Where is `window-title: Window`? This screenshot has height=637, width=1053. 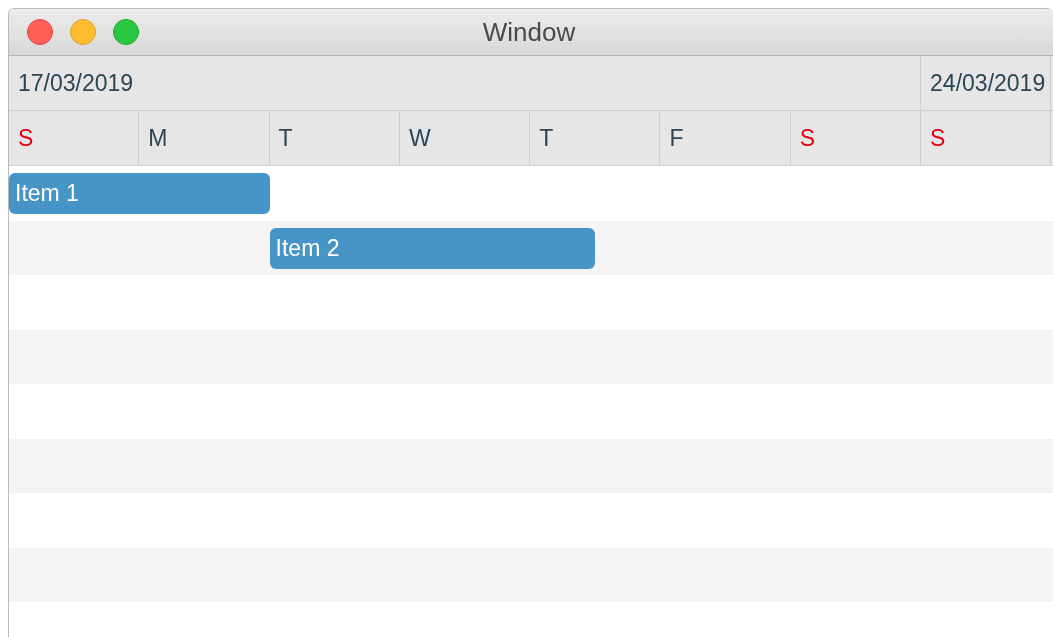 window-title: Window is located at coordinates (529, 31).